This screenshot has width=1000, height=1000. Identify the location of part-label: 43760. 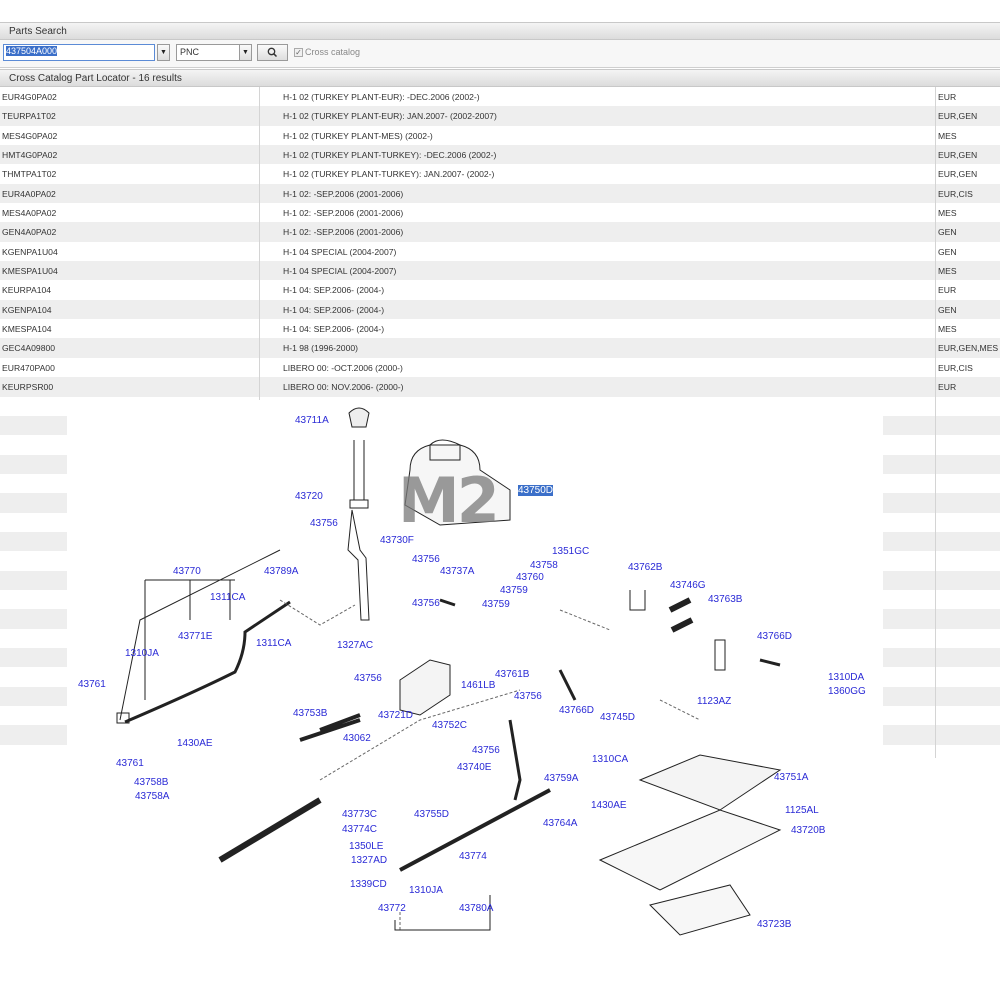
(530, 577).